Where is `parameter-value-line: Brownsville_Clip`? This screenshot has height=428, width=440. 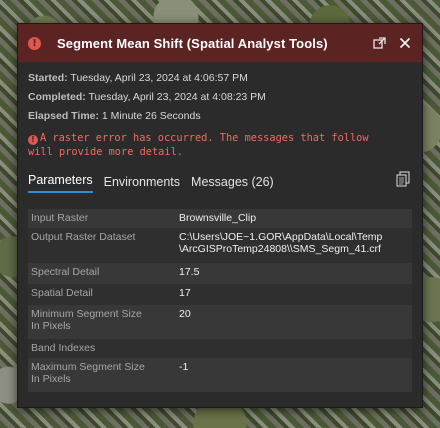 parameter-value-line: Brownsville_Clip is located at coordinates (218, 218).